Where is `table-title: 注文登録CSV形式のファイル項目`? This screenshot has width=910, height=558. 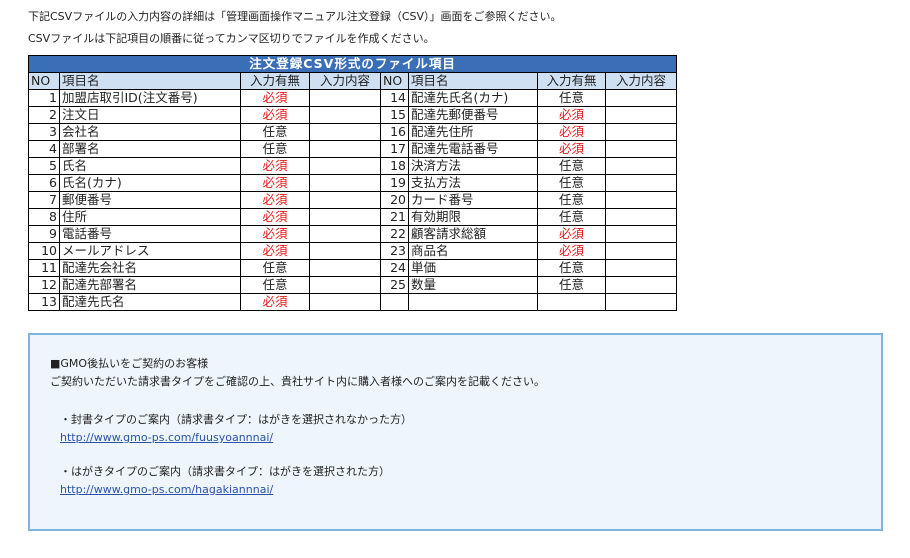 table-title: 注文登録CSV形式のファイル項目 is located at coordinates (352, 64).